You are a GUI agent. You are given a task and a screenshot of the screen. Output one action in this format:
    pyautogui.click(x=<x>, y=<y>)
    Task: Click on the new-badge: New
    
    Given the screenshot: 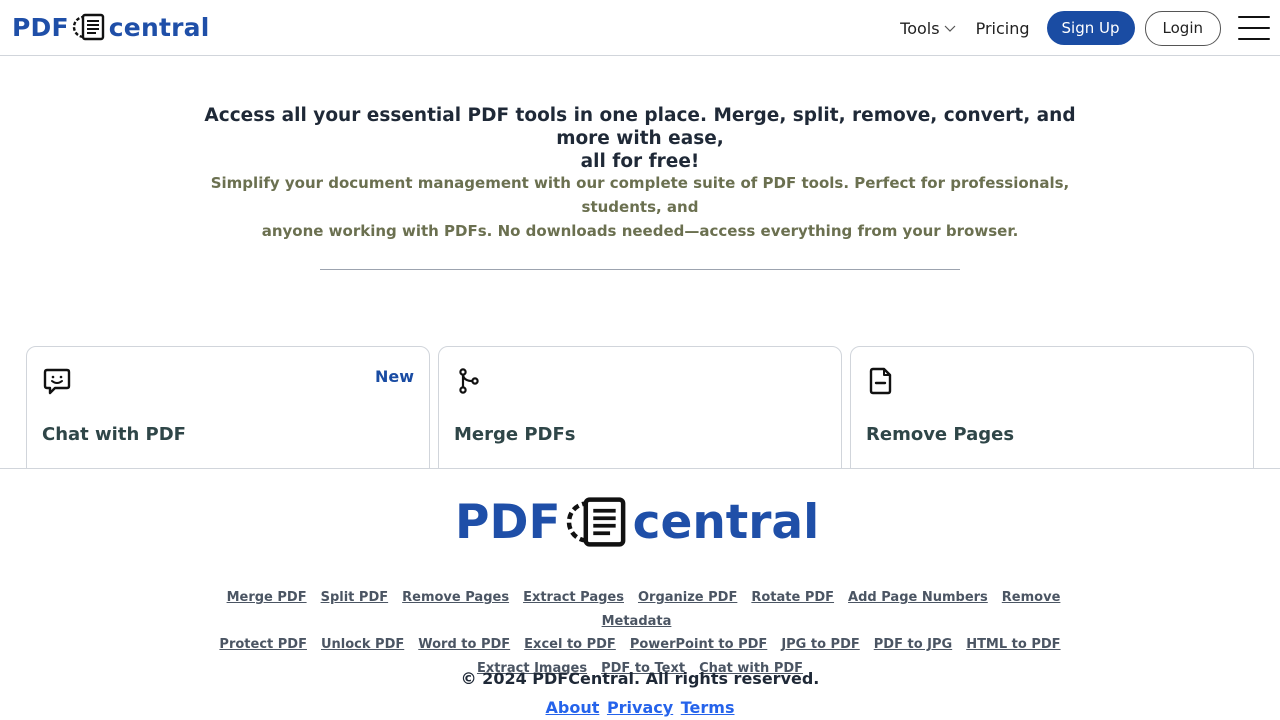 What is the action you would take?
    pyautogui.click(x=394, y=376)
    